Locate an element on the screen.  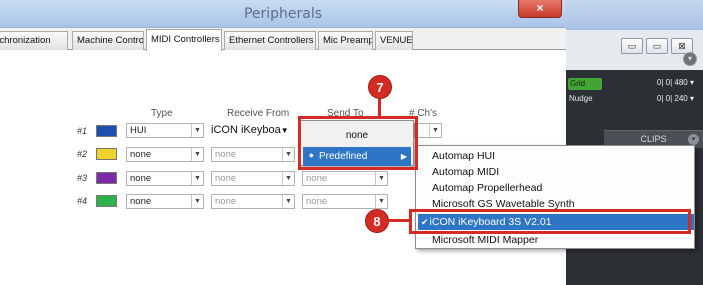
receive-from-select: iCON iKeyboa▼ is located at coordinates (253, 132).